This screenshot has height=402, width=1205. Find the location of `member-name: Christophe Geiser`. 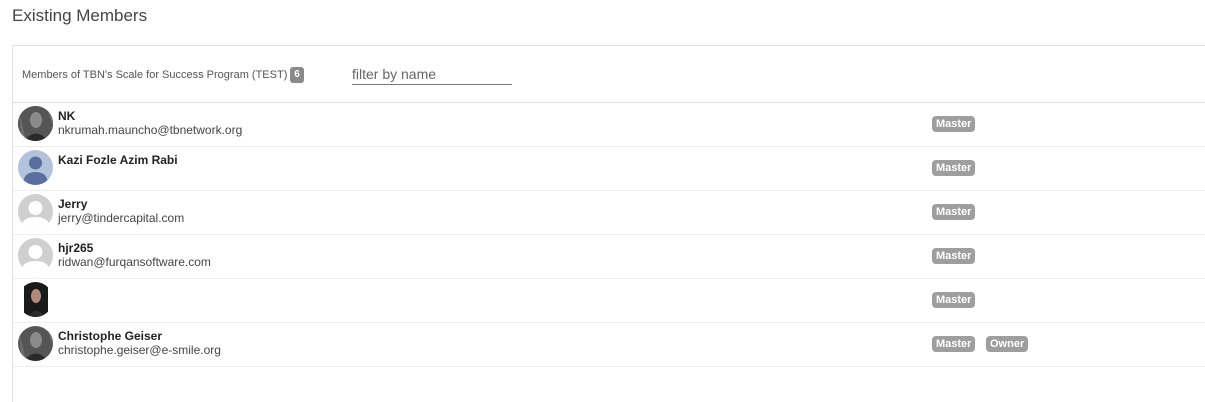

member-name: Christophe Geiser is located at coordinates (110, 336).